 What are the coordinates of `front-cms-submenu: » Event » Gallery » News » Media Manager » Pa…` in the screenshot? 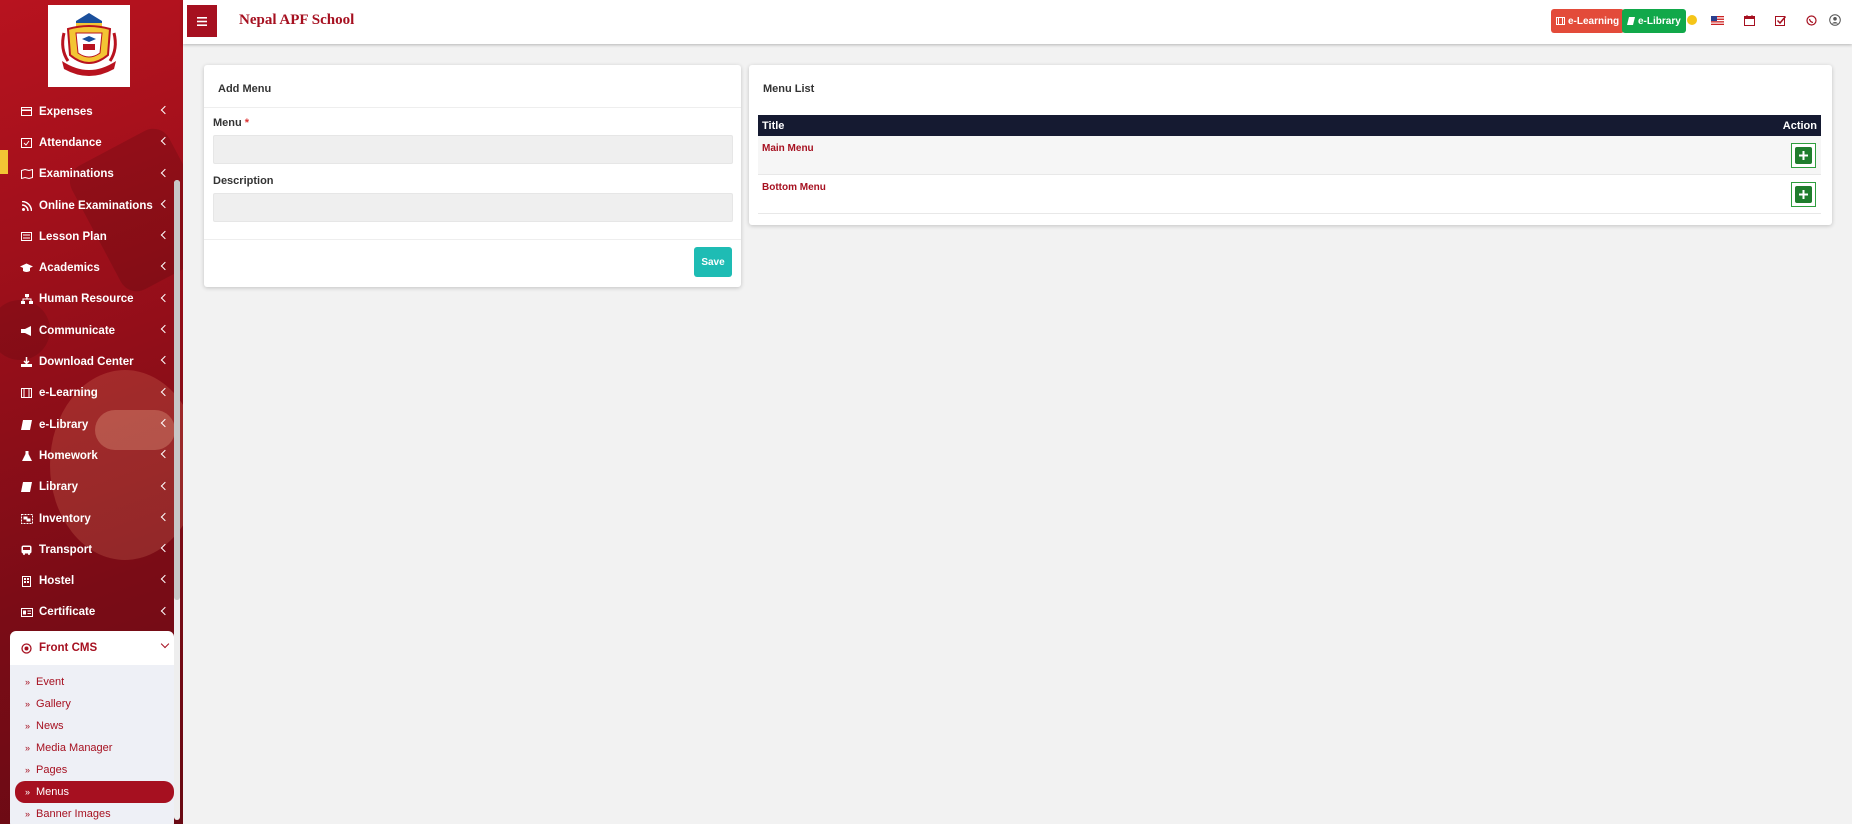 It's located at (92, 744).